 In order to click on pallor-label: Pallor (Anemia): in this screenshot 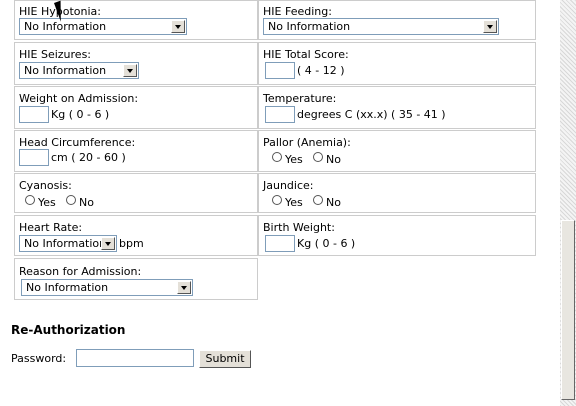, I will do `click(307, 142)`.